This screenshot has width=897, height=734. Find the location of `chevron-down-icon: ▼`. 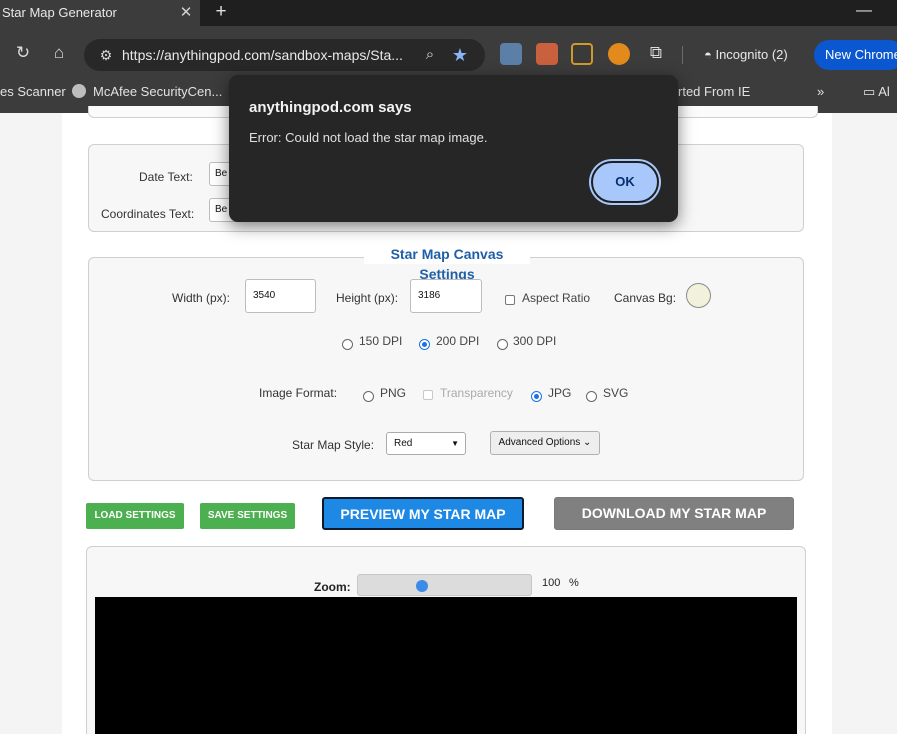

chevron-down-icon: ▼ is located at coordinates (455, 443).